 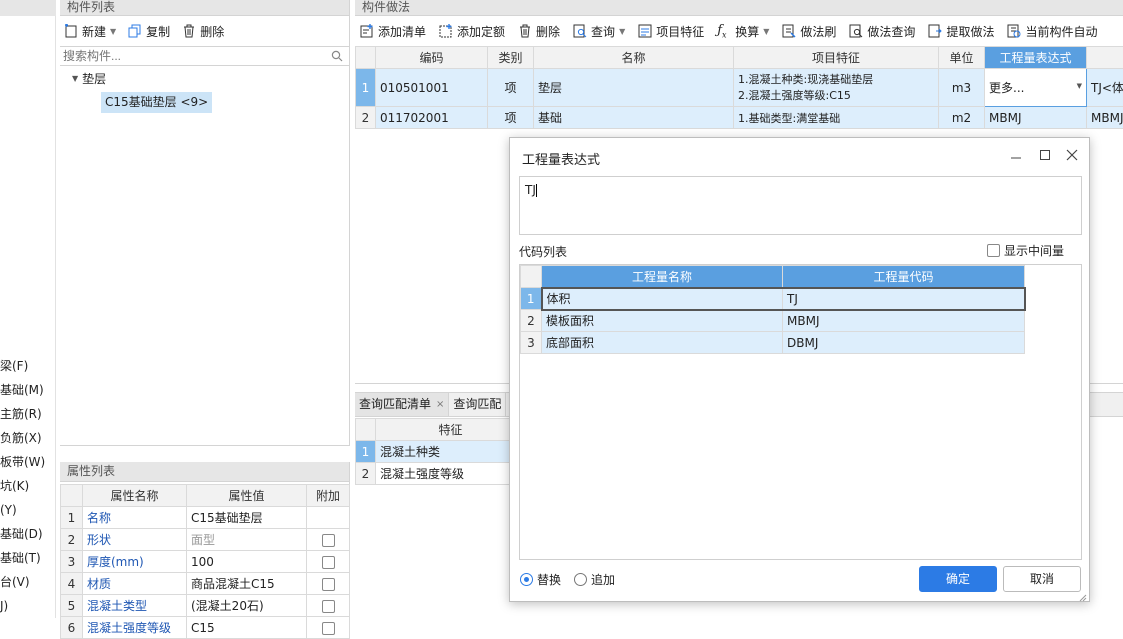 I want to click on nav-item: 基础(T), so click(x=28, y=558).